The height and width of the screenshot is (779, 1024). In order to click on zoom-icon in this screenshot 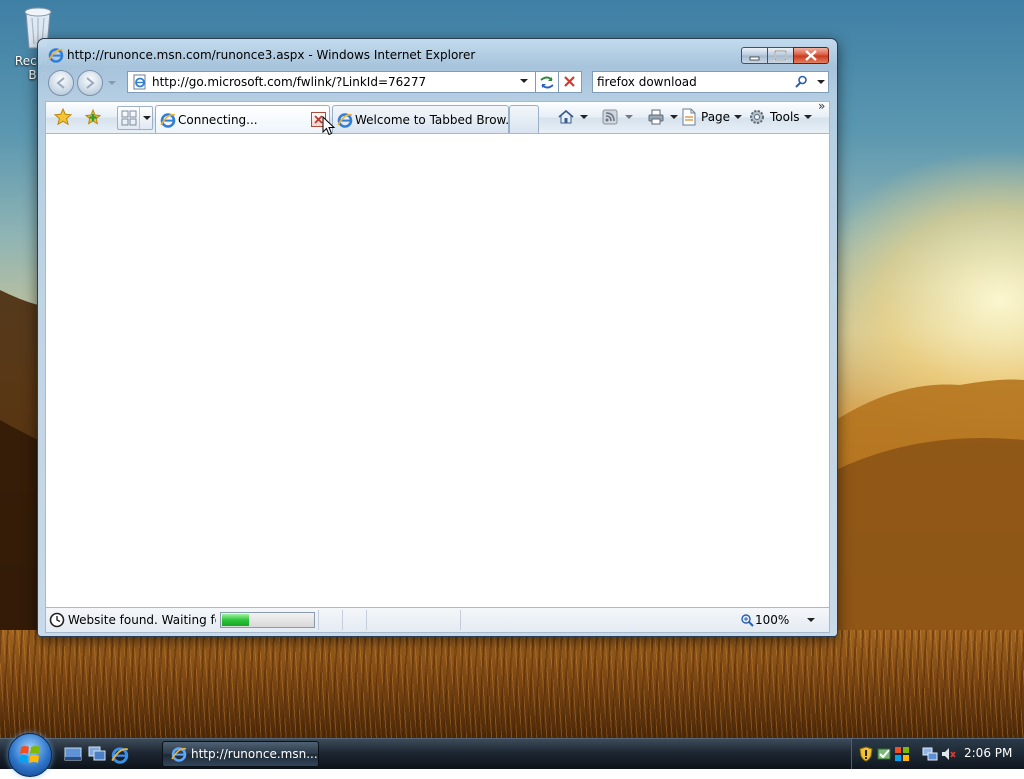, I will do `click(747, 620)`.